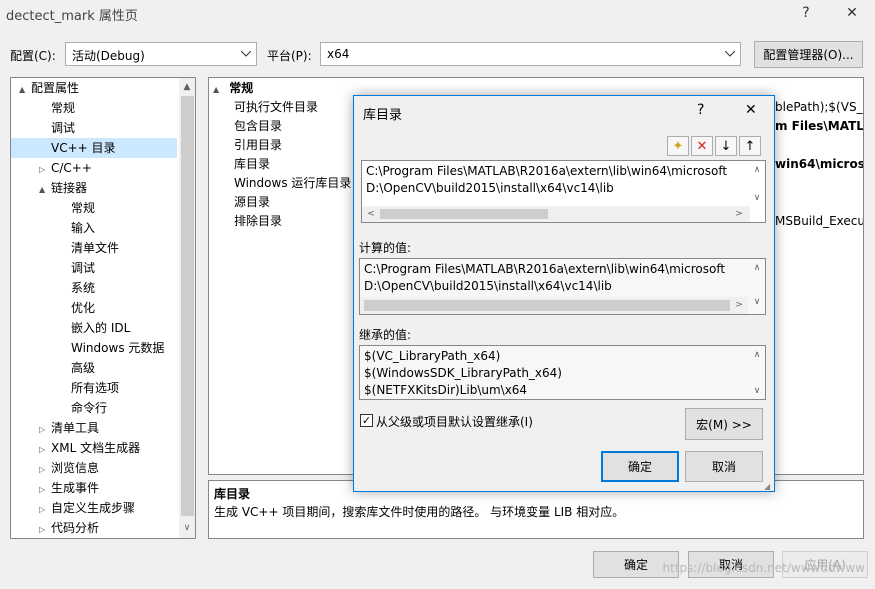 This screenshot has width=875, height=589. Describe the element at coordinates (108, 56) in the screenshot. I see `config-value: 活动(Debug)` at that location.